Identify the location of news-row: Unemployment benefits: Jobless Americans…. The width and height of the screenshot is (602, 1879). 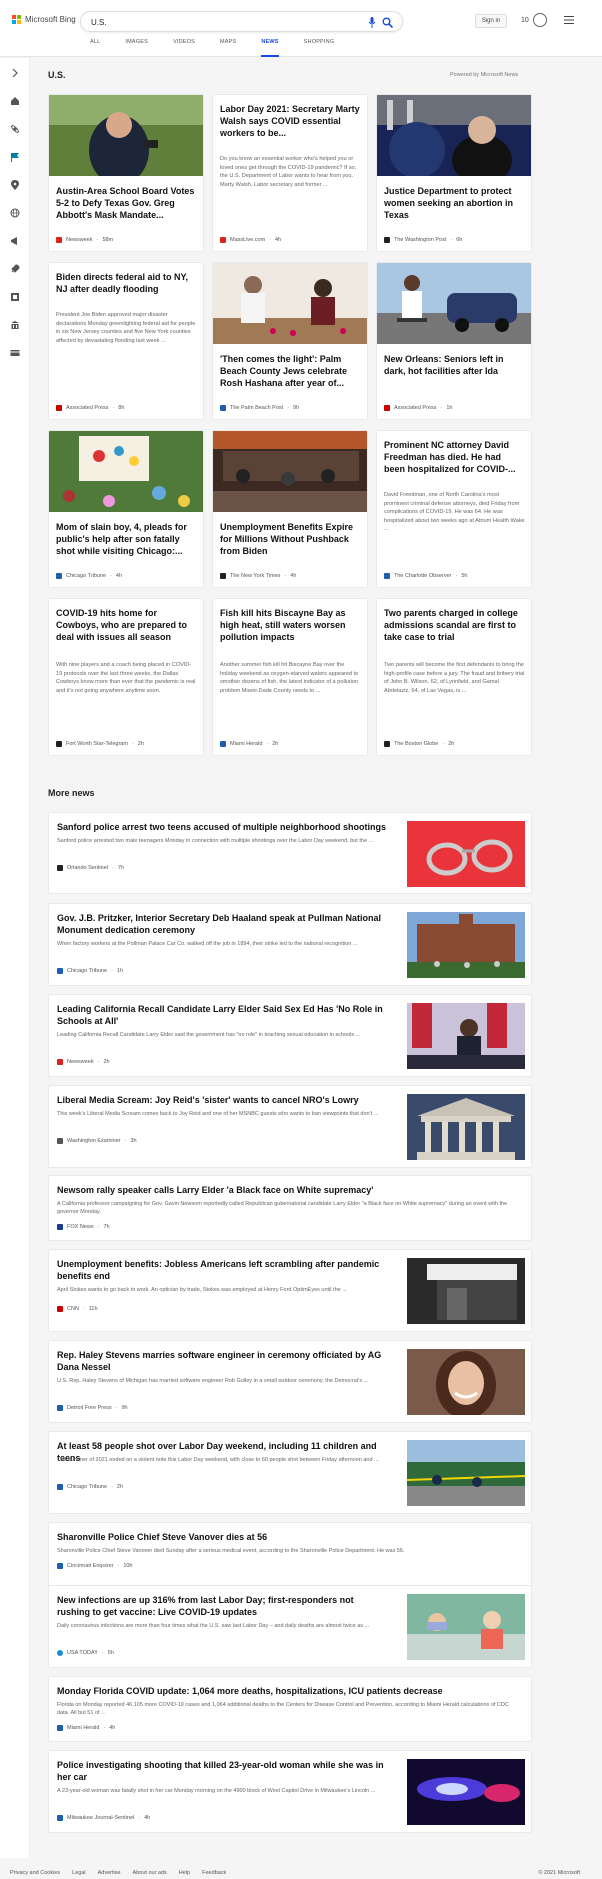
(290, 1290).